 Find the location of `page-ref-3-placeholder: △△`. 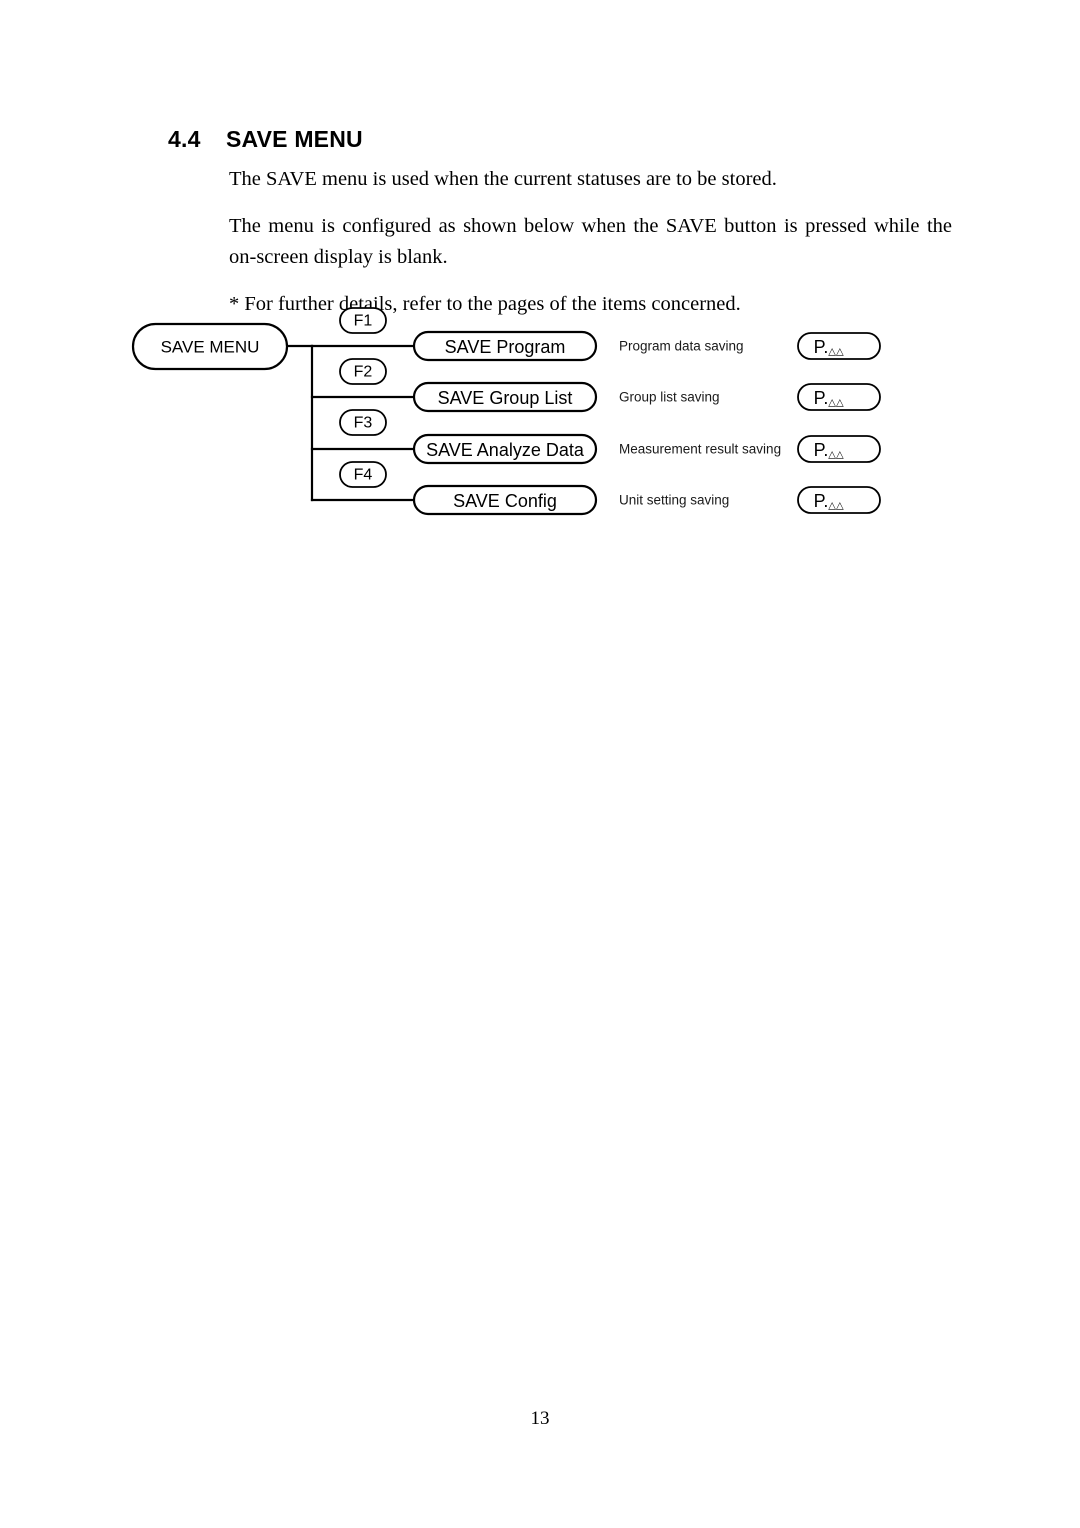

page-ref-3-placeholder: △△ is located at coordinates (836, 455).